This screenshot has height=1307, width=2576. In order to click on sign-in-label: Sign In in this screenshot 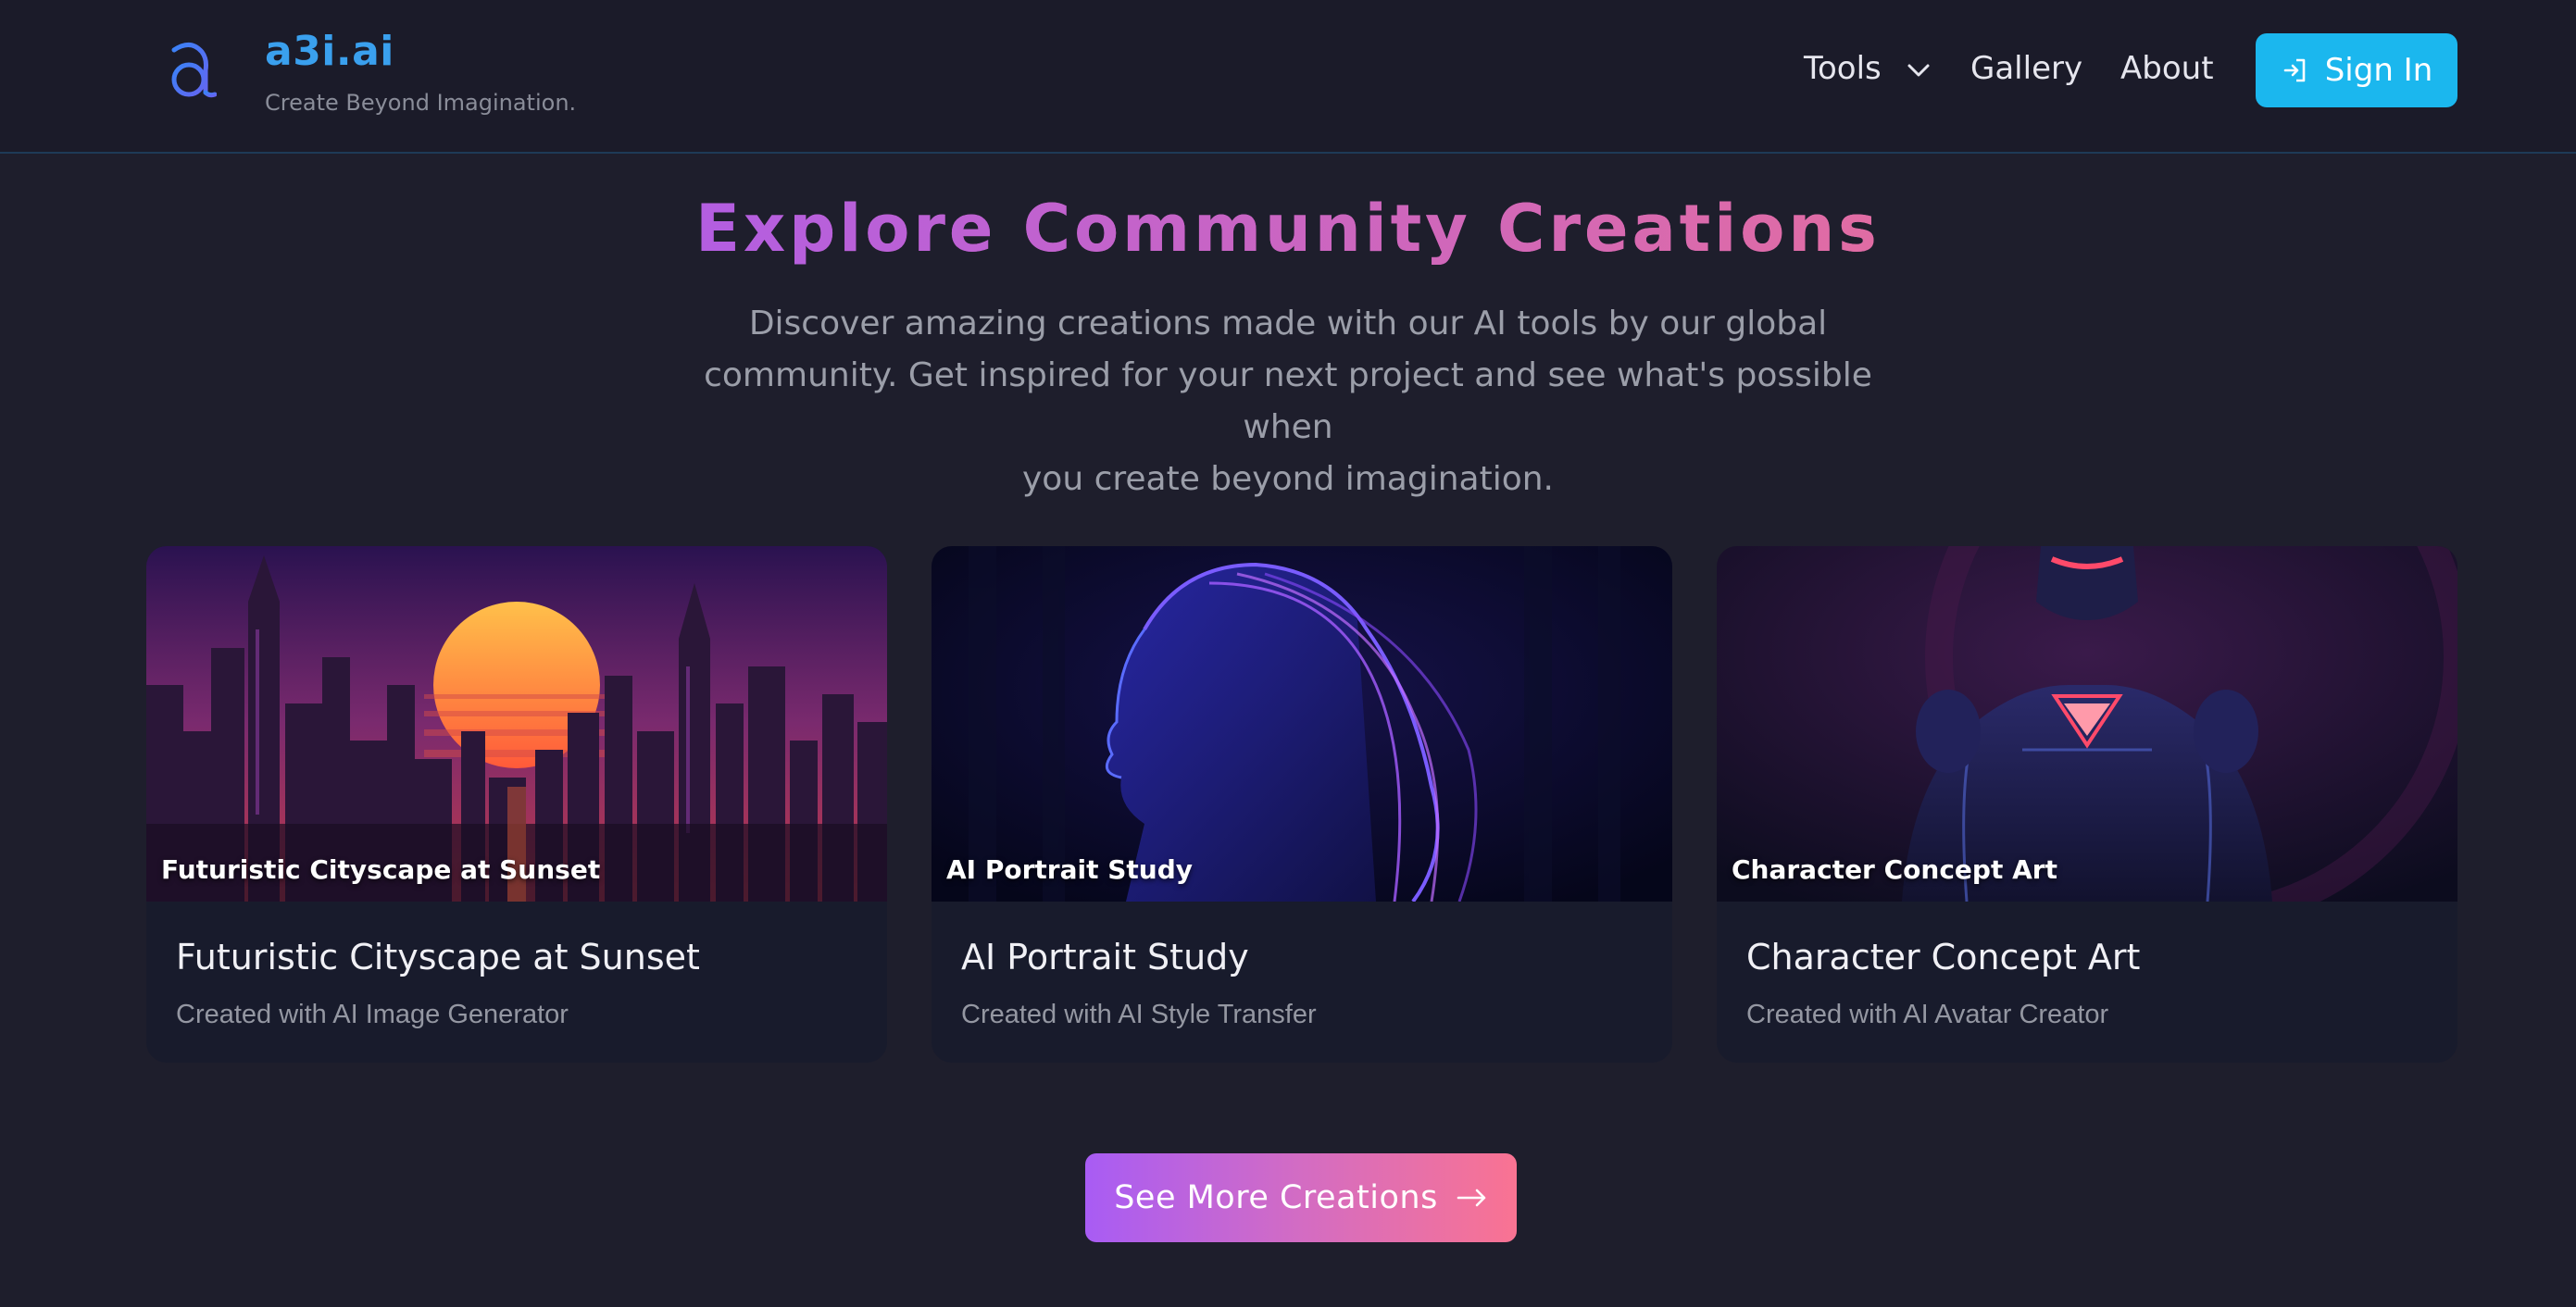, I will do `click(2378, 70)`.